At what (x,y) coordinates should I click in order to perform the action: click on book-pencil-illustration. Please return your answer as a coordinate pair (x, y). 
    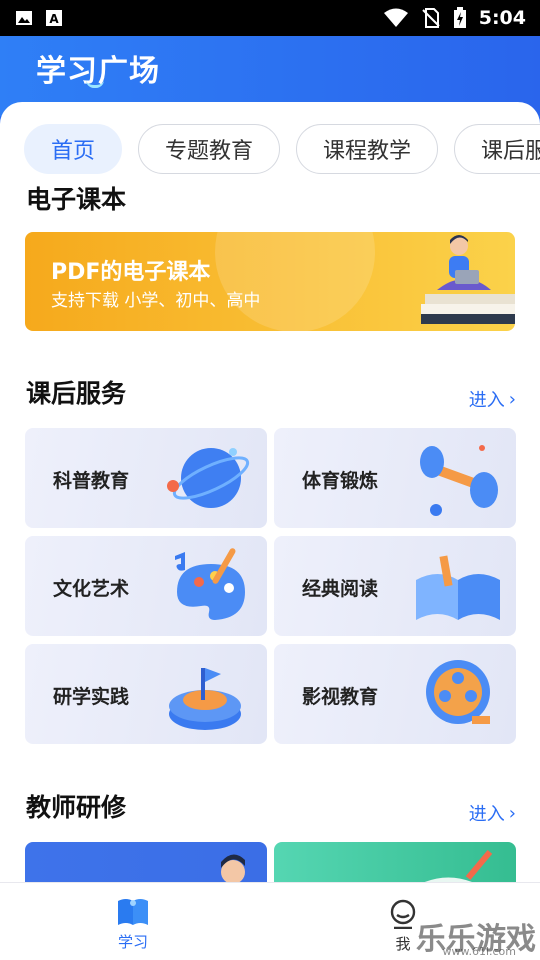
    Looking at the image, I should click on (458, 866).